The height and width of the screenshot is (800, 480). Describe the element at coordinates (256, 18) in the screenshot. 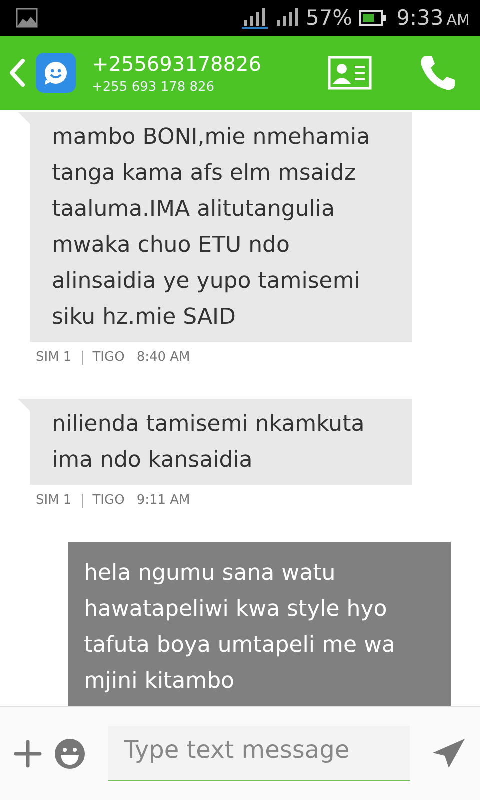

I see `signal-icon` at that location.